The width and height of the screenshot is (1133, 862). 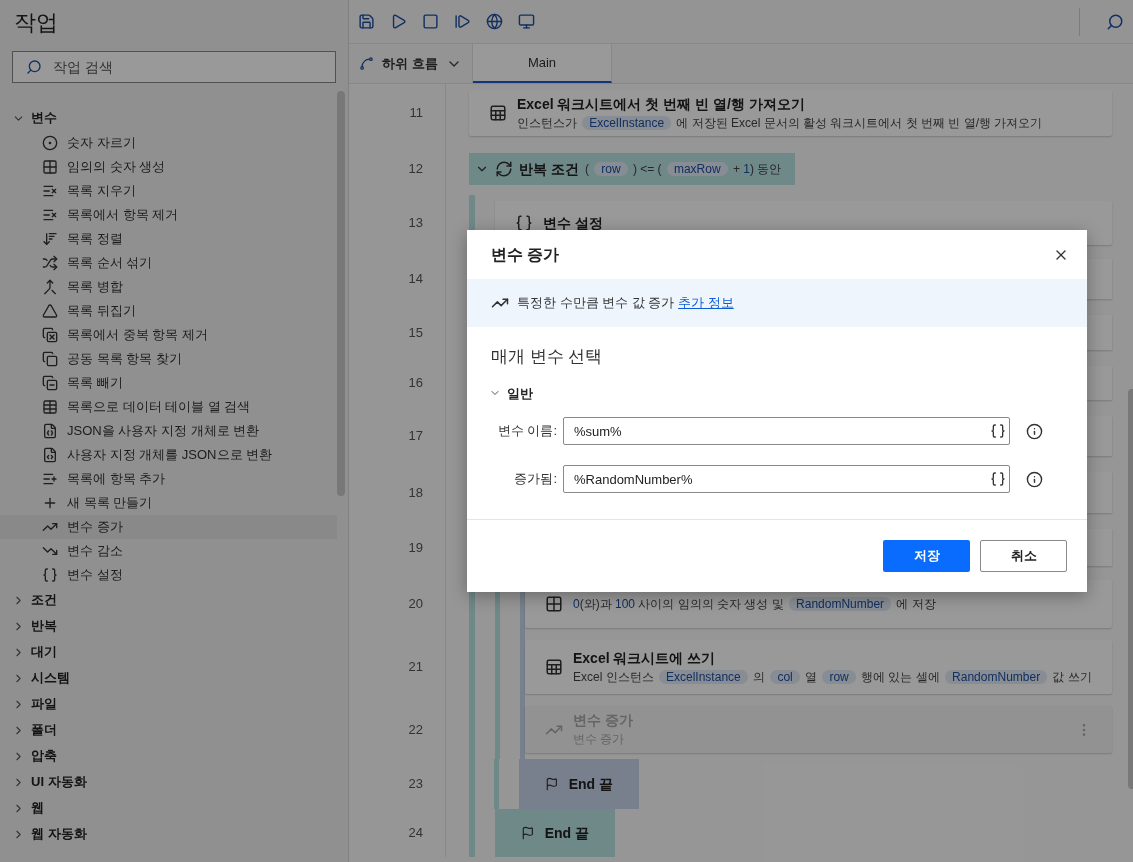 What do you see at coordinates (50, 431) in the screenshot?
I see `json-icon` at bounding box center [50, 431].